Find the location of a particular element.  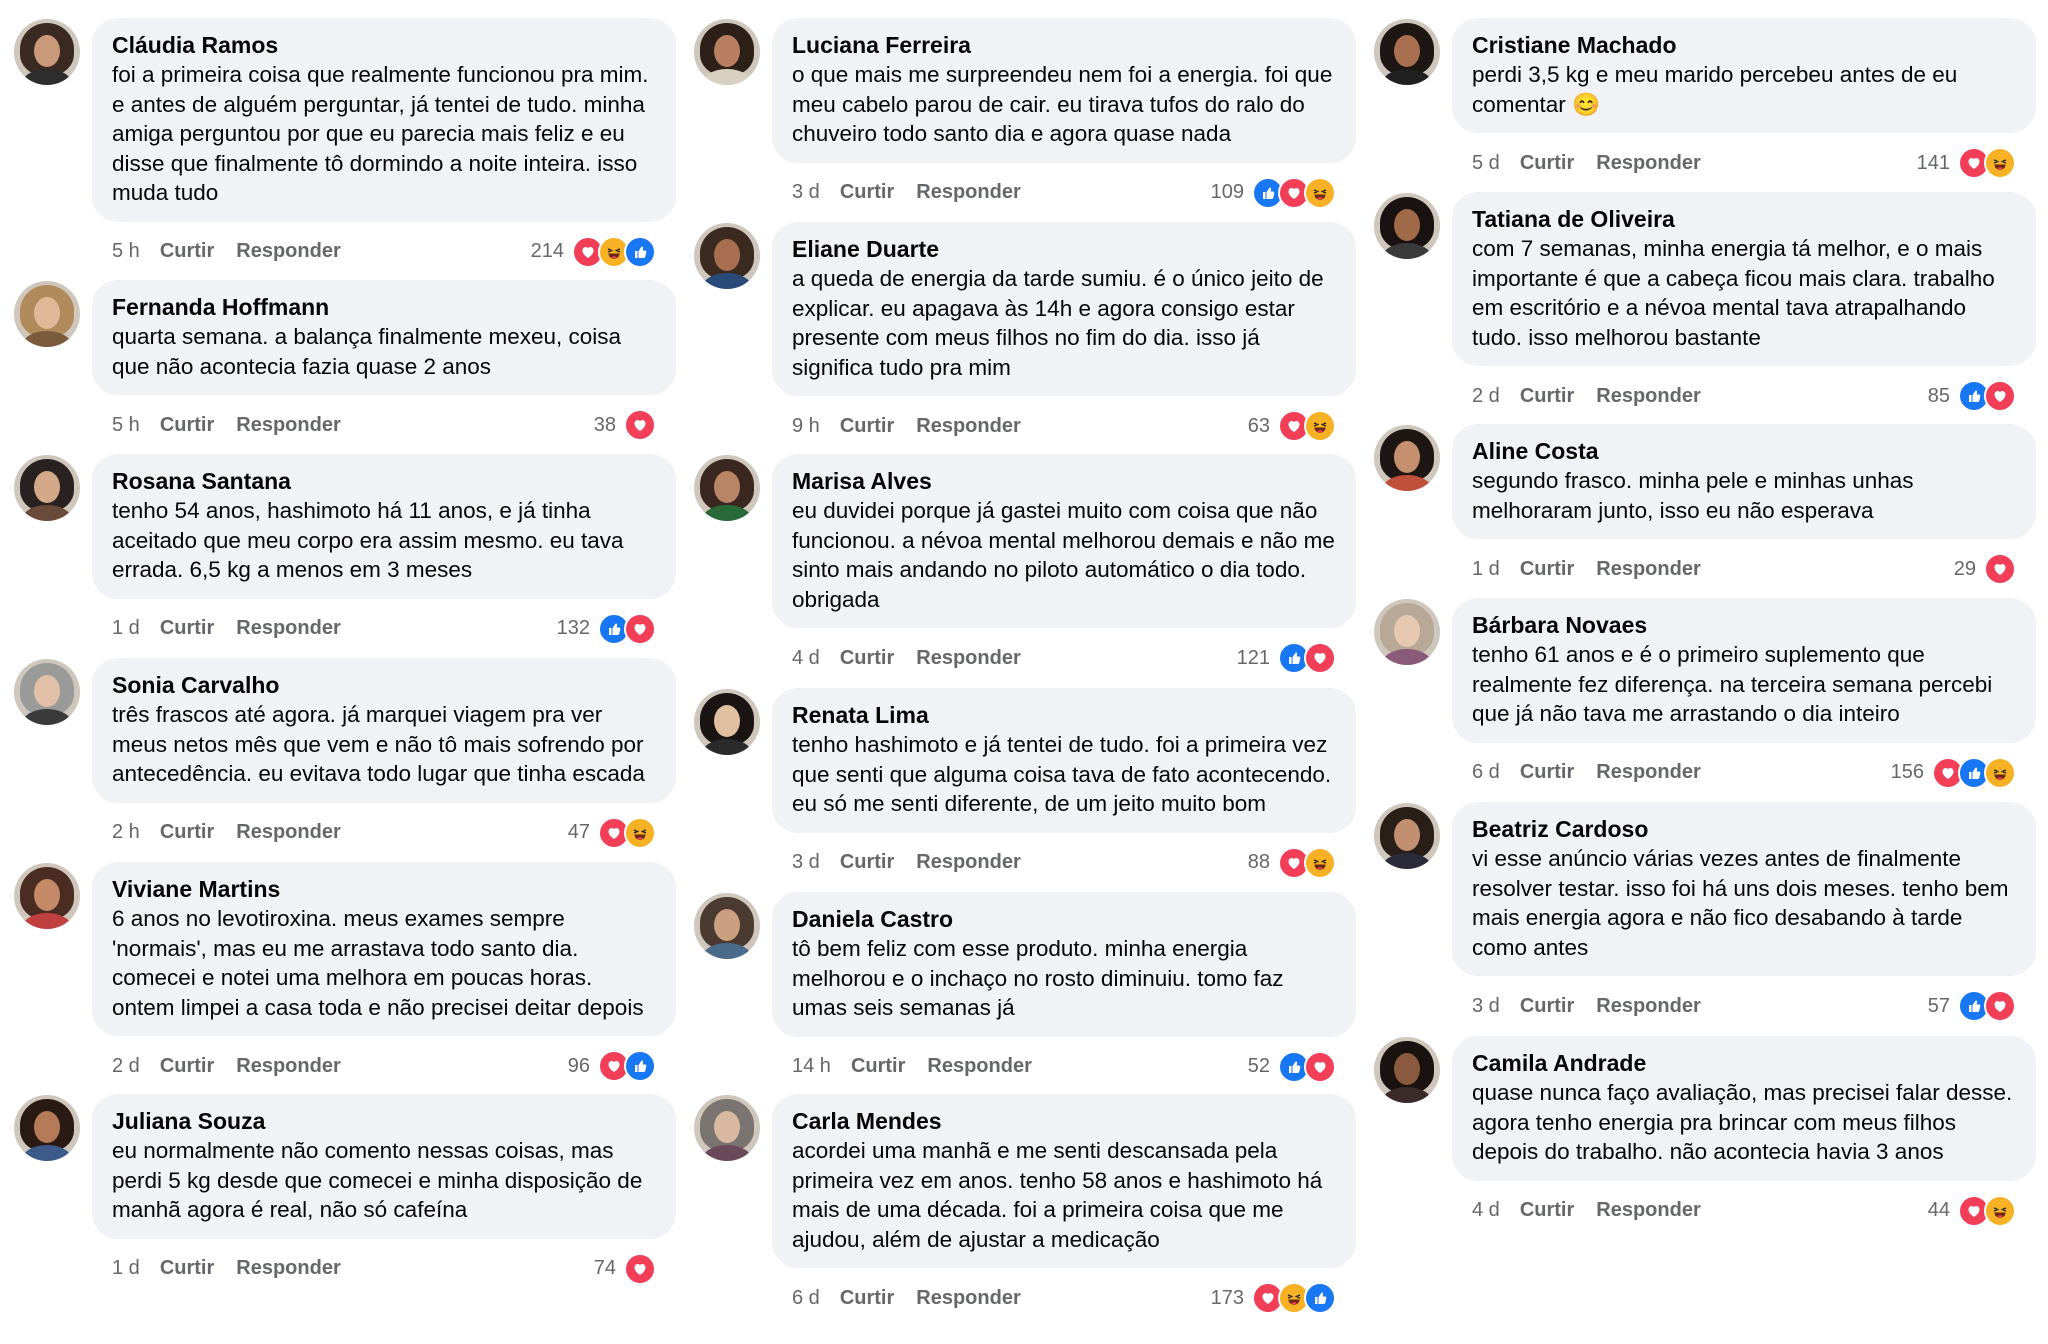

reaction-count: 44 is located at coordinates (1939, 1210).